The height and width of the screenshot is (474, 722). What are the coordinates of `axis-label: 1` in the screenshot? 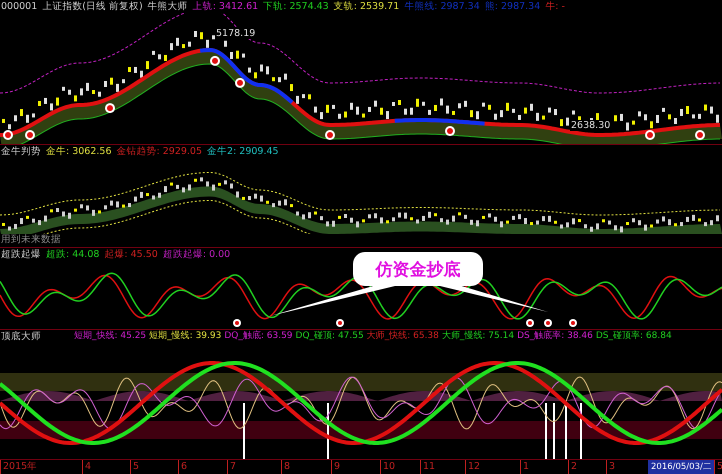 It's located at (526, 467).